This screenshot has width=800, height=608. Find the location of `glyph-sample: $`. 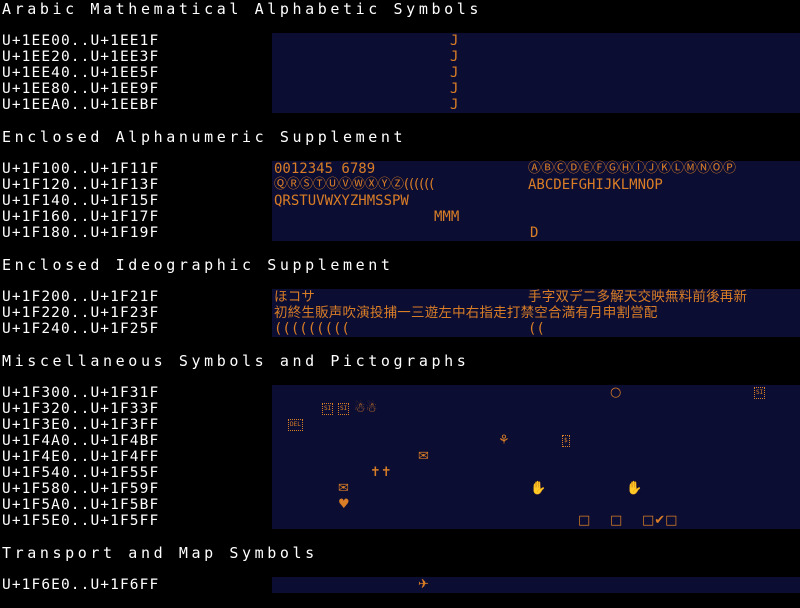

glyph-sample: $ is located at coordinates (566, 441).